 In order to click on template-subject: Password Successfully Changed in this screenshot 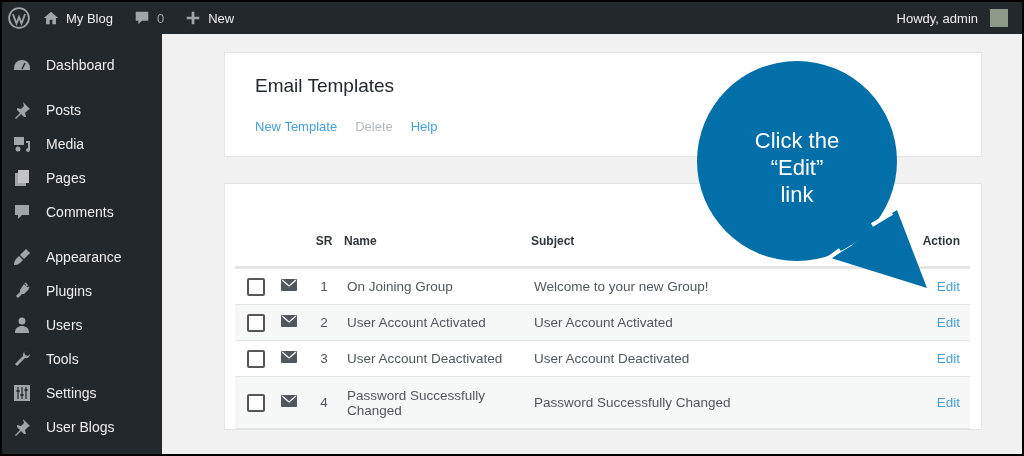, I will do `click(632, 402)`.